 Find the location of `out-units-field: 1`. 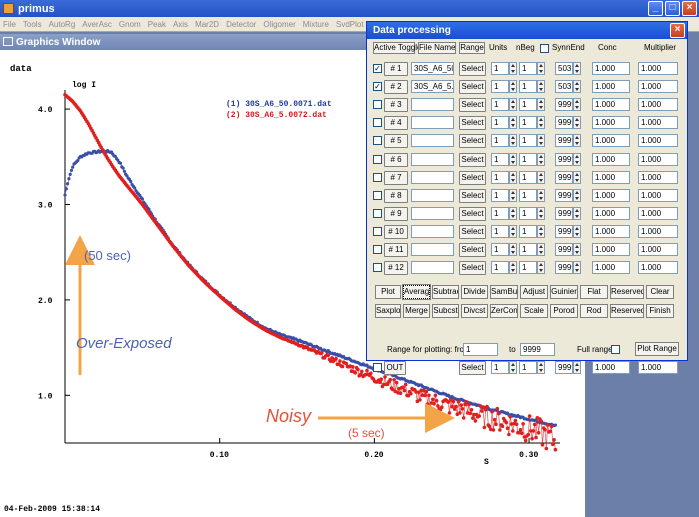

out-units-field: 1 is located at coordinates (500, 367).